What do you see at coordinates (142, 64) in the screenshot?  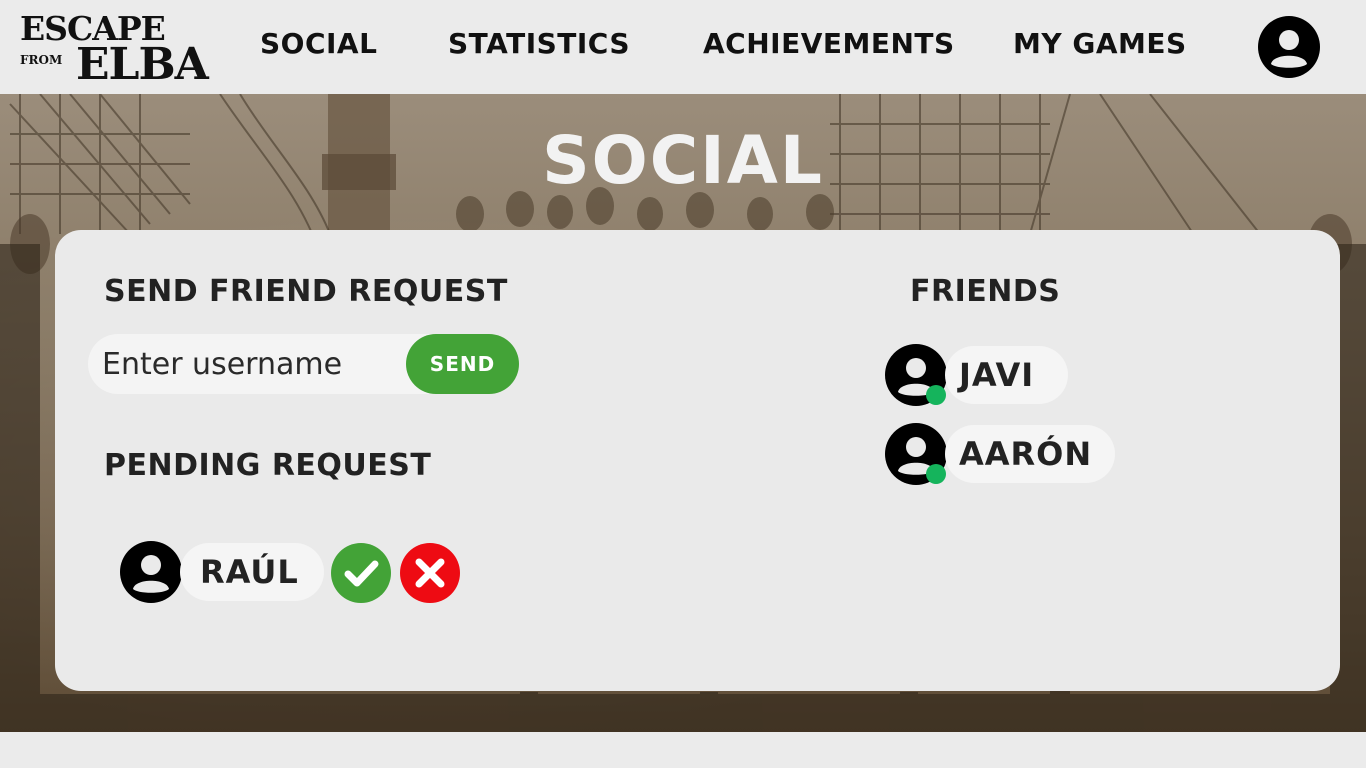 I see `logo-text-elba: ELBA` at bounding box center [142, 64].